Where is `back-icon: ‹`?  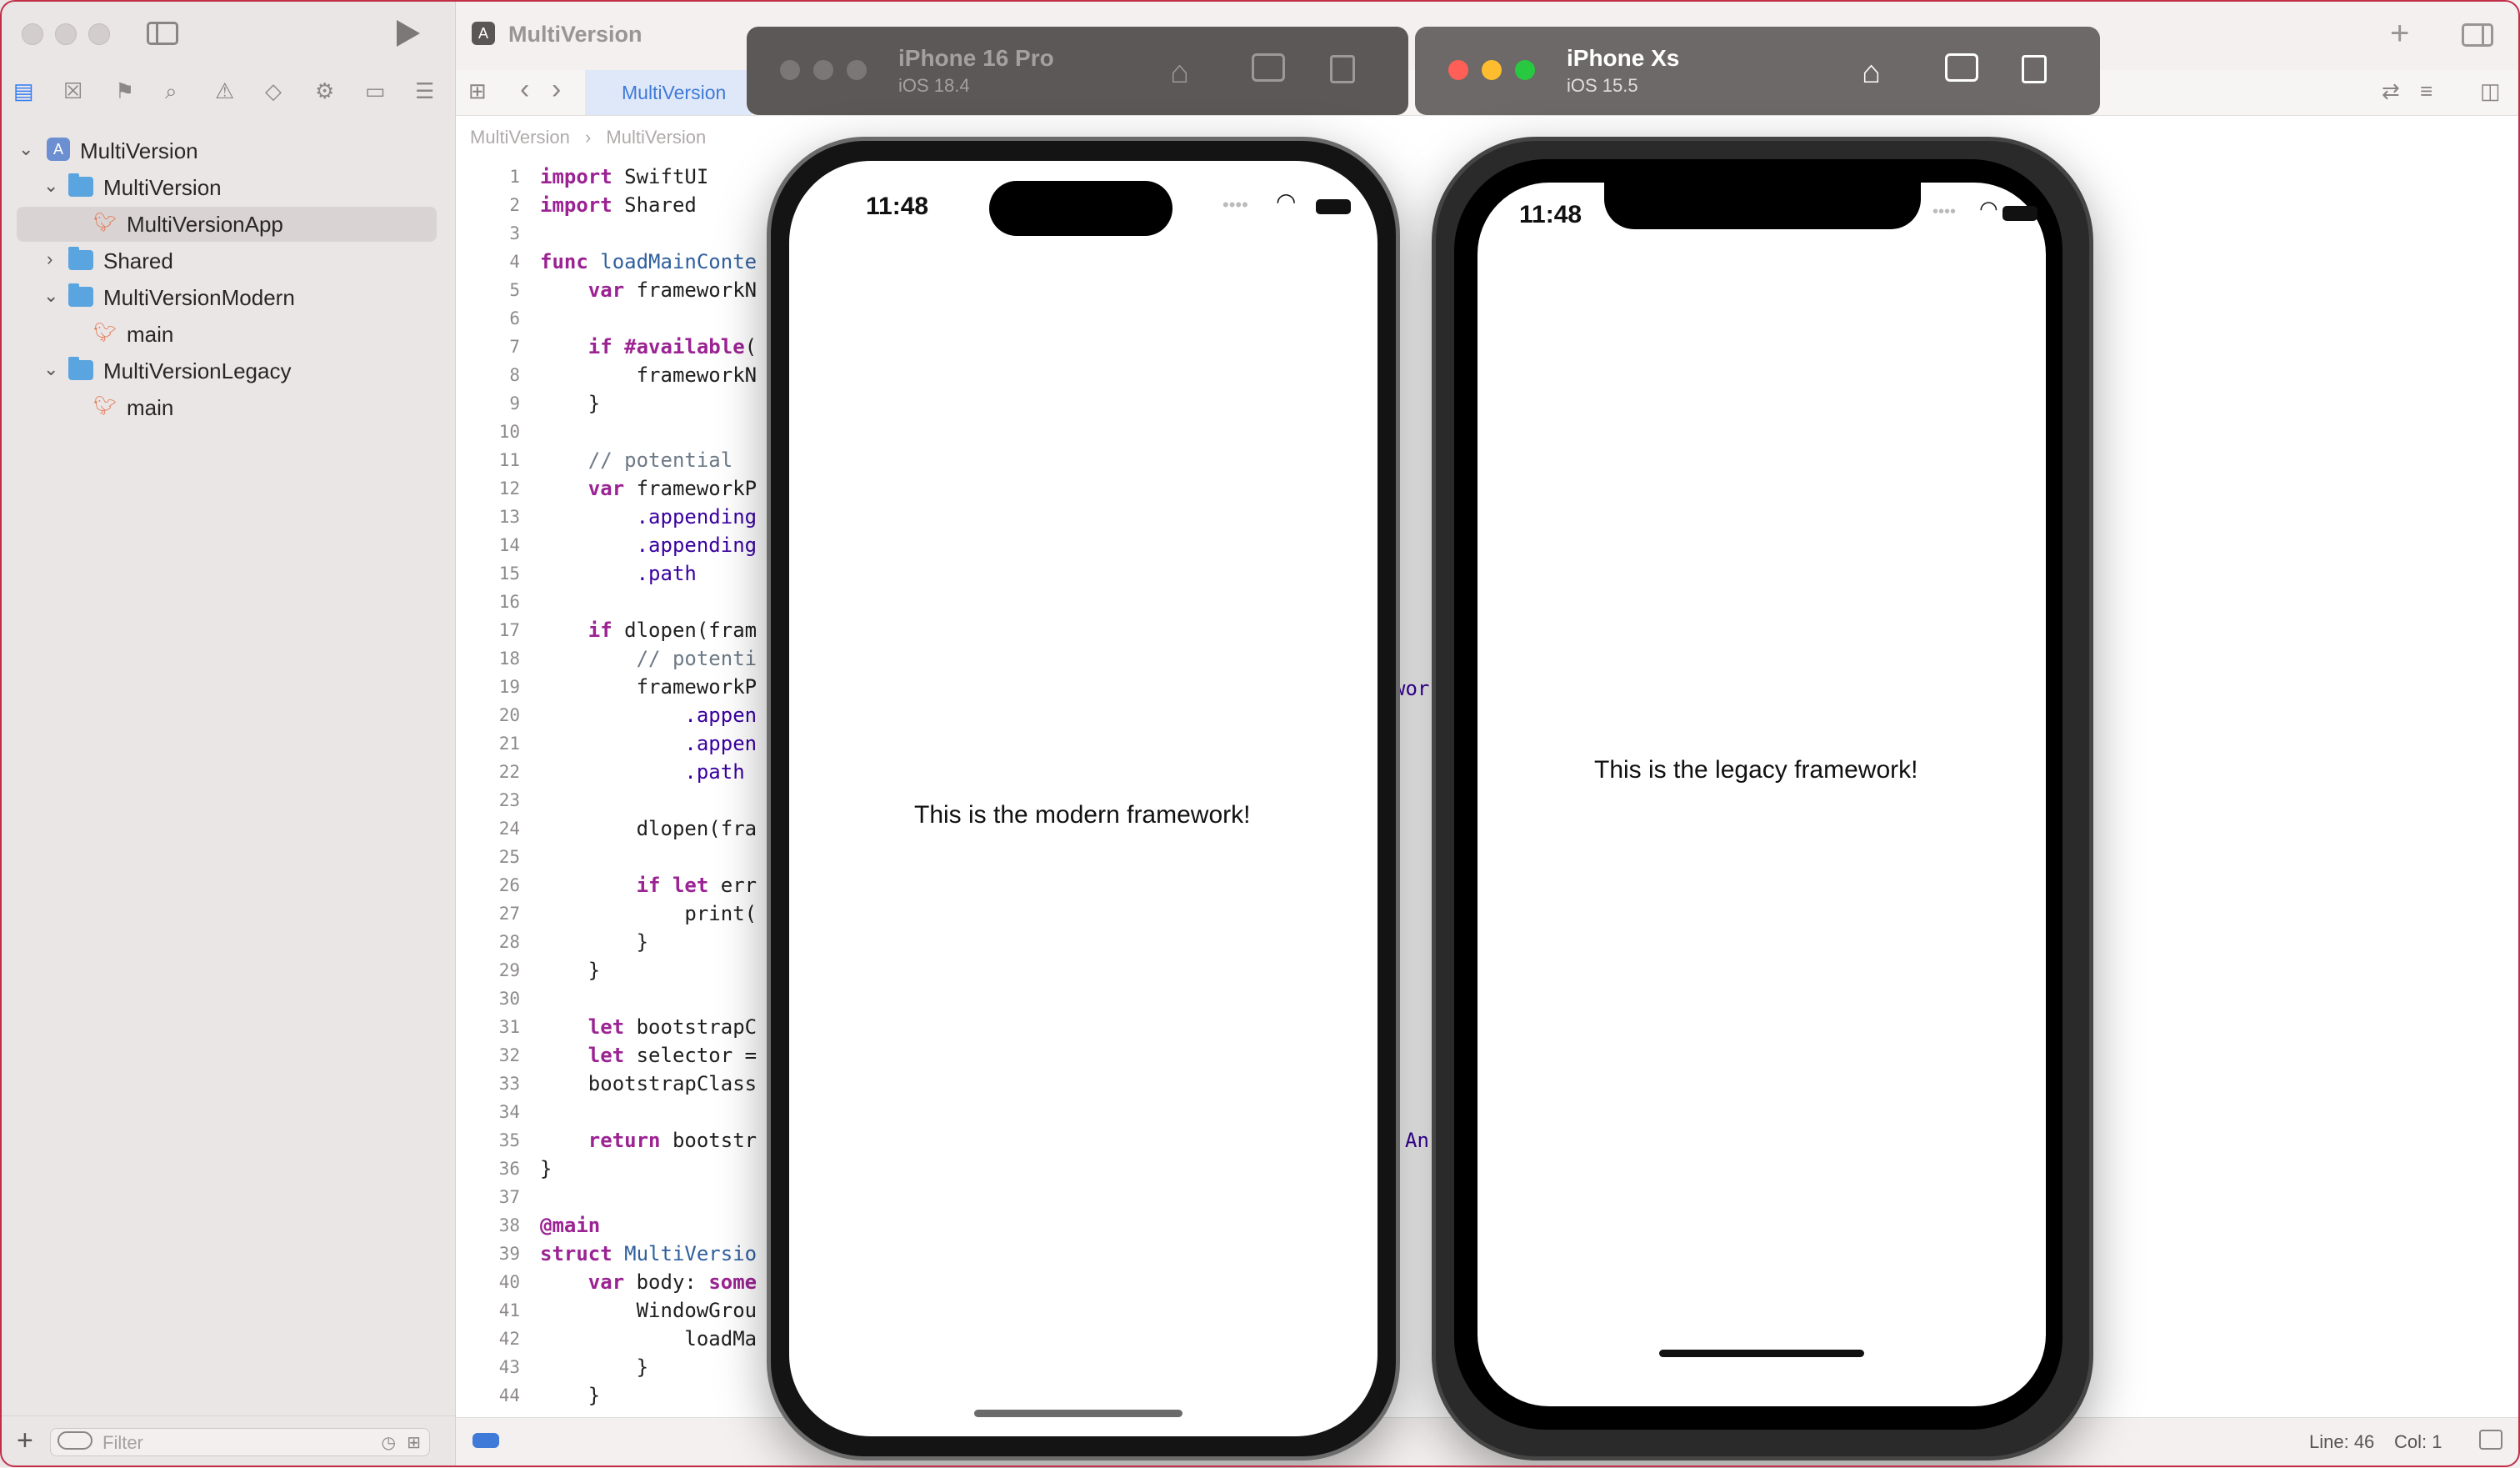
back-icon: ‹ is located at coordinates (524, 90).